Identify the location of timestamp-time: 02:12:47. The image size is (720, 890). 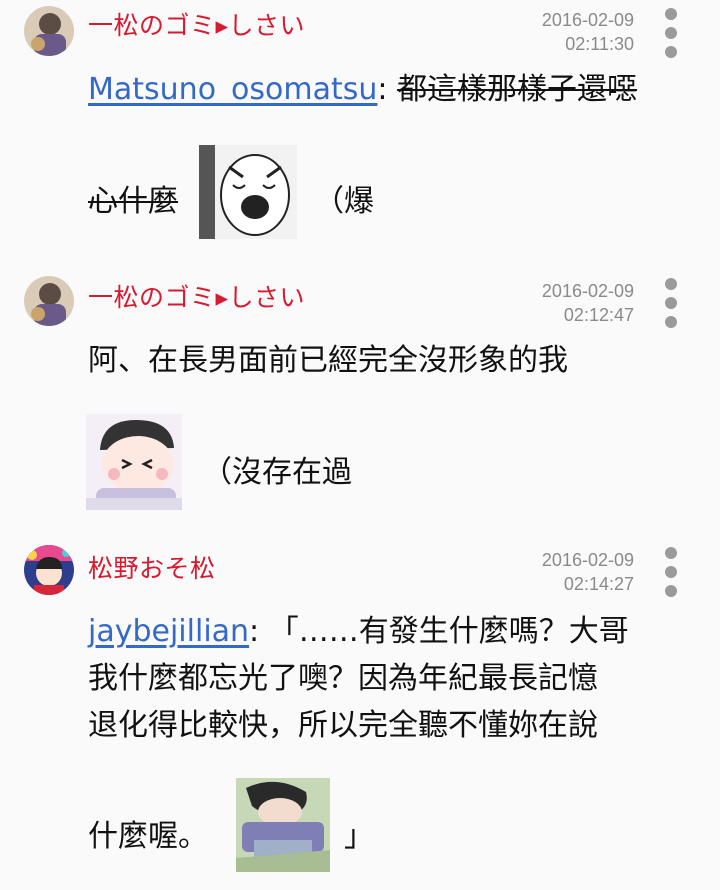
(598, 315).